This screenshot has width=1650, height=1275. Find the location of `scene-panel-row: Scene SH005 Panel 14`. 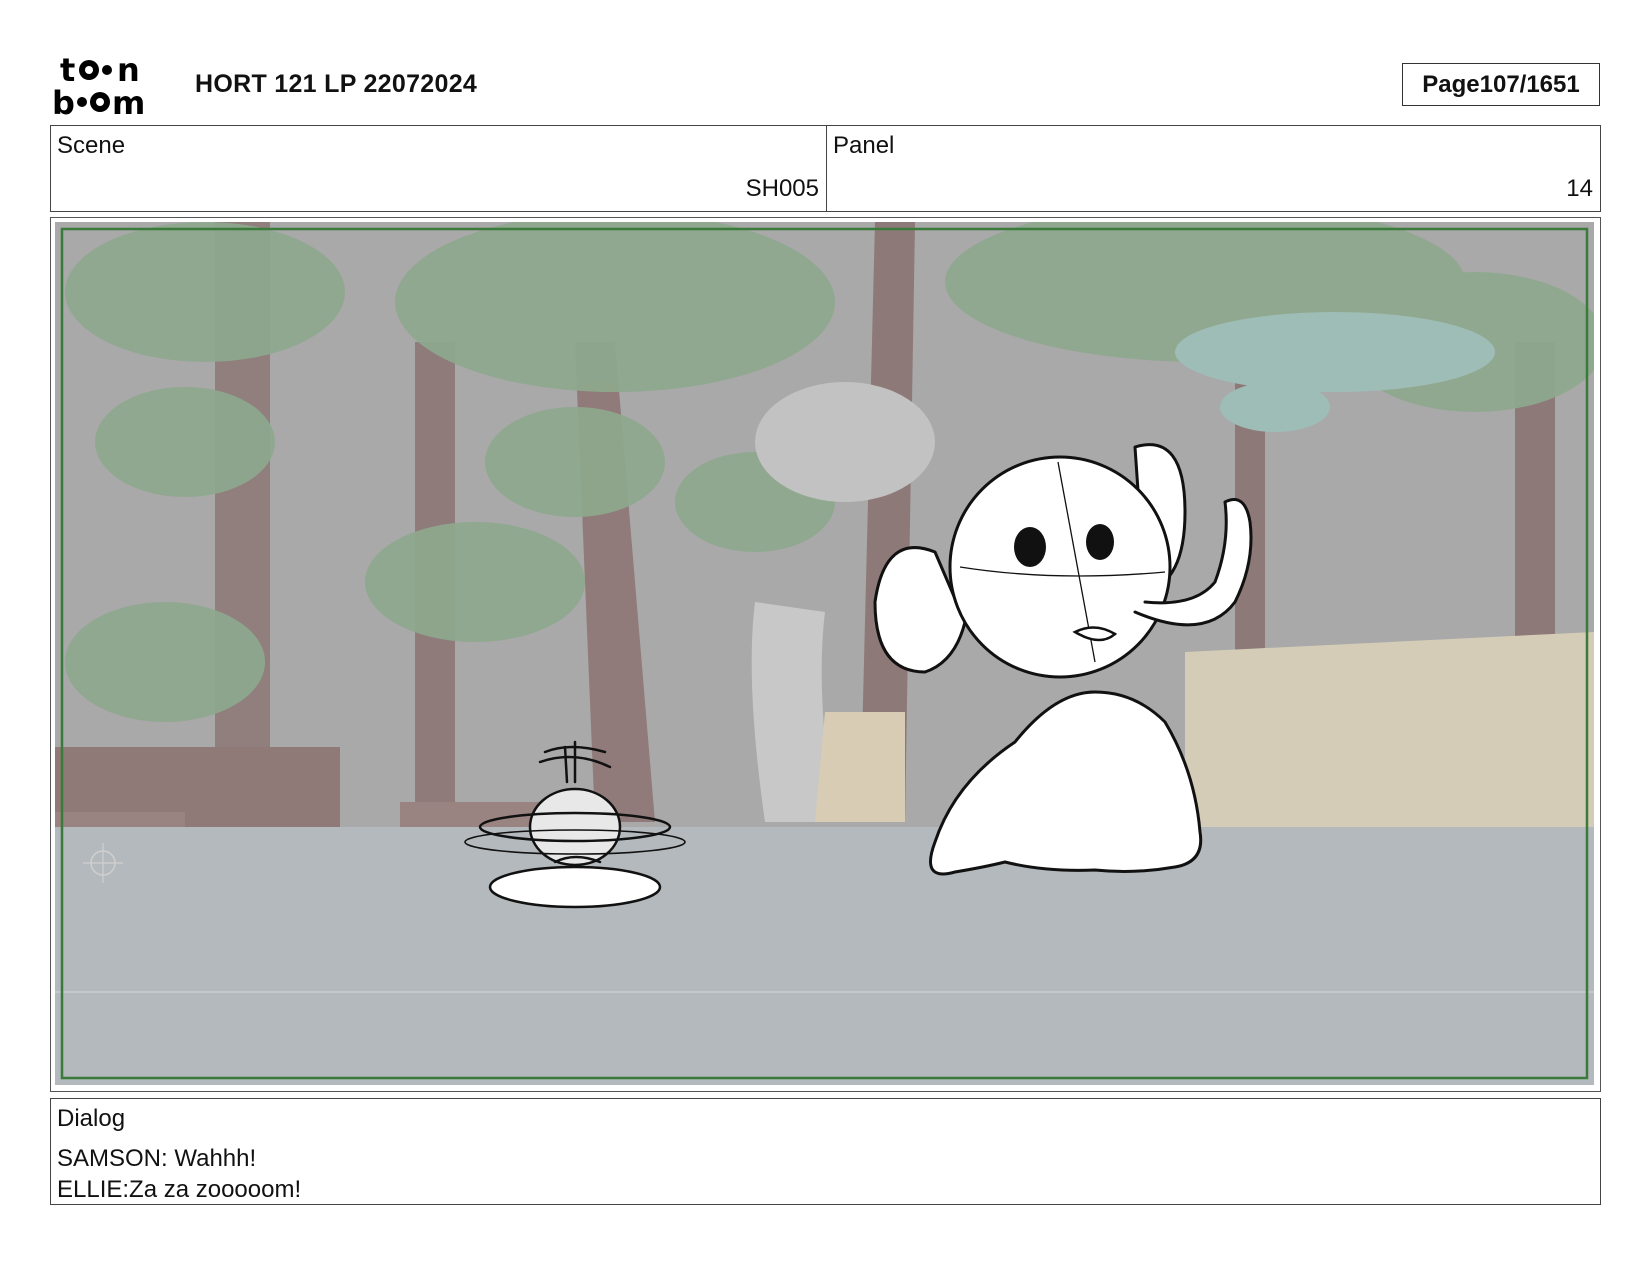

scene-panel-row: Scene SH005 Panel 14 is located at coordinates (825, 168).